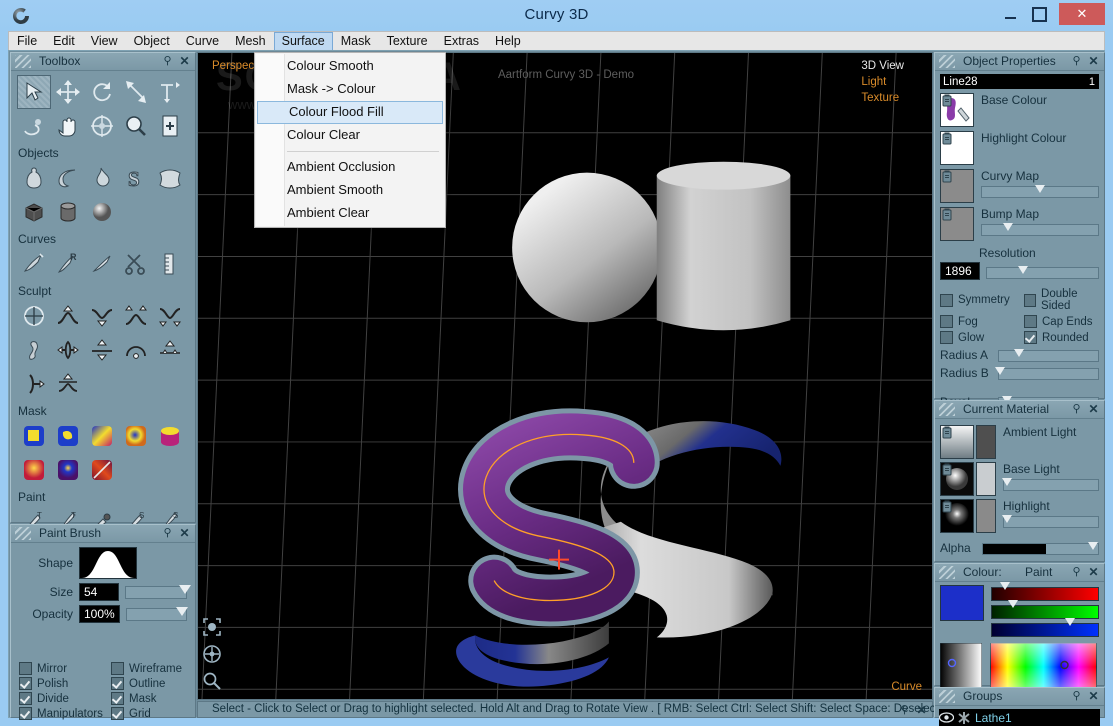 The image size is (1113, 726). Describe the element at coordinates (158, 591) in the screenshot. I see `brush-size-slider` at that location.